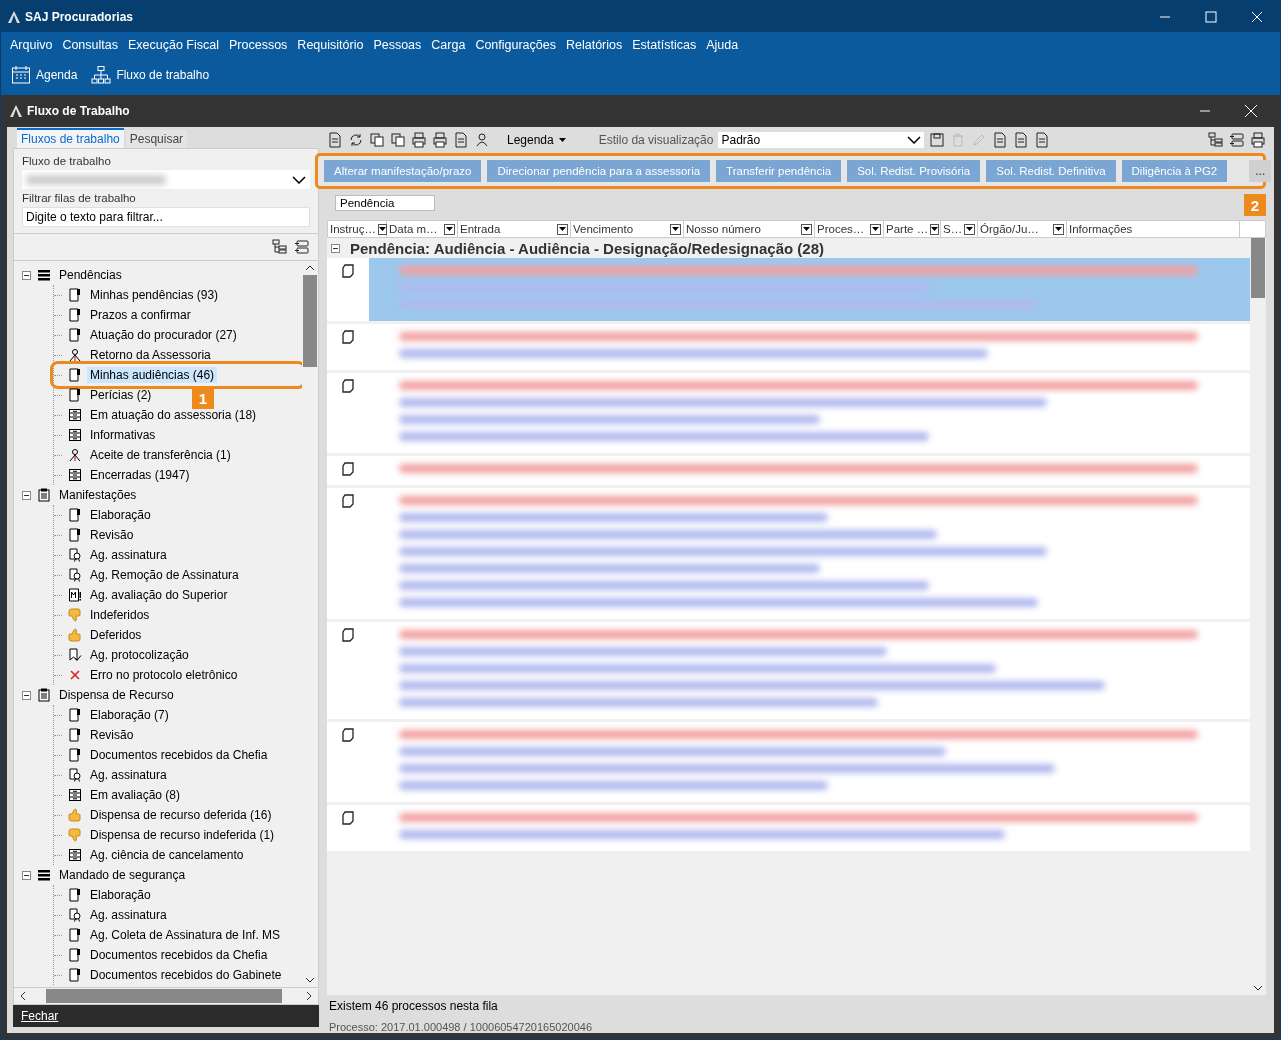 Image resolution: width=1281 pixels, height=1040 pixels. I want to click on menu-item: Configurações, so click(515, 45).